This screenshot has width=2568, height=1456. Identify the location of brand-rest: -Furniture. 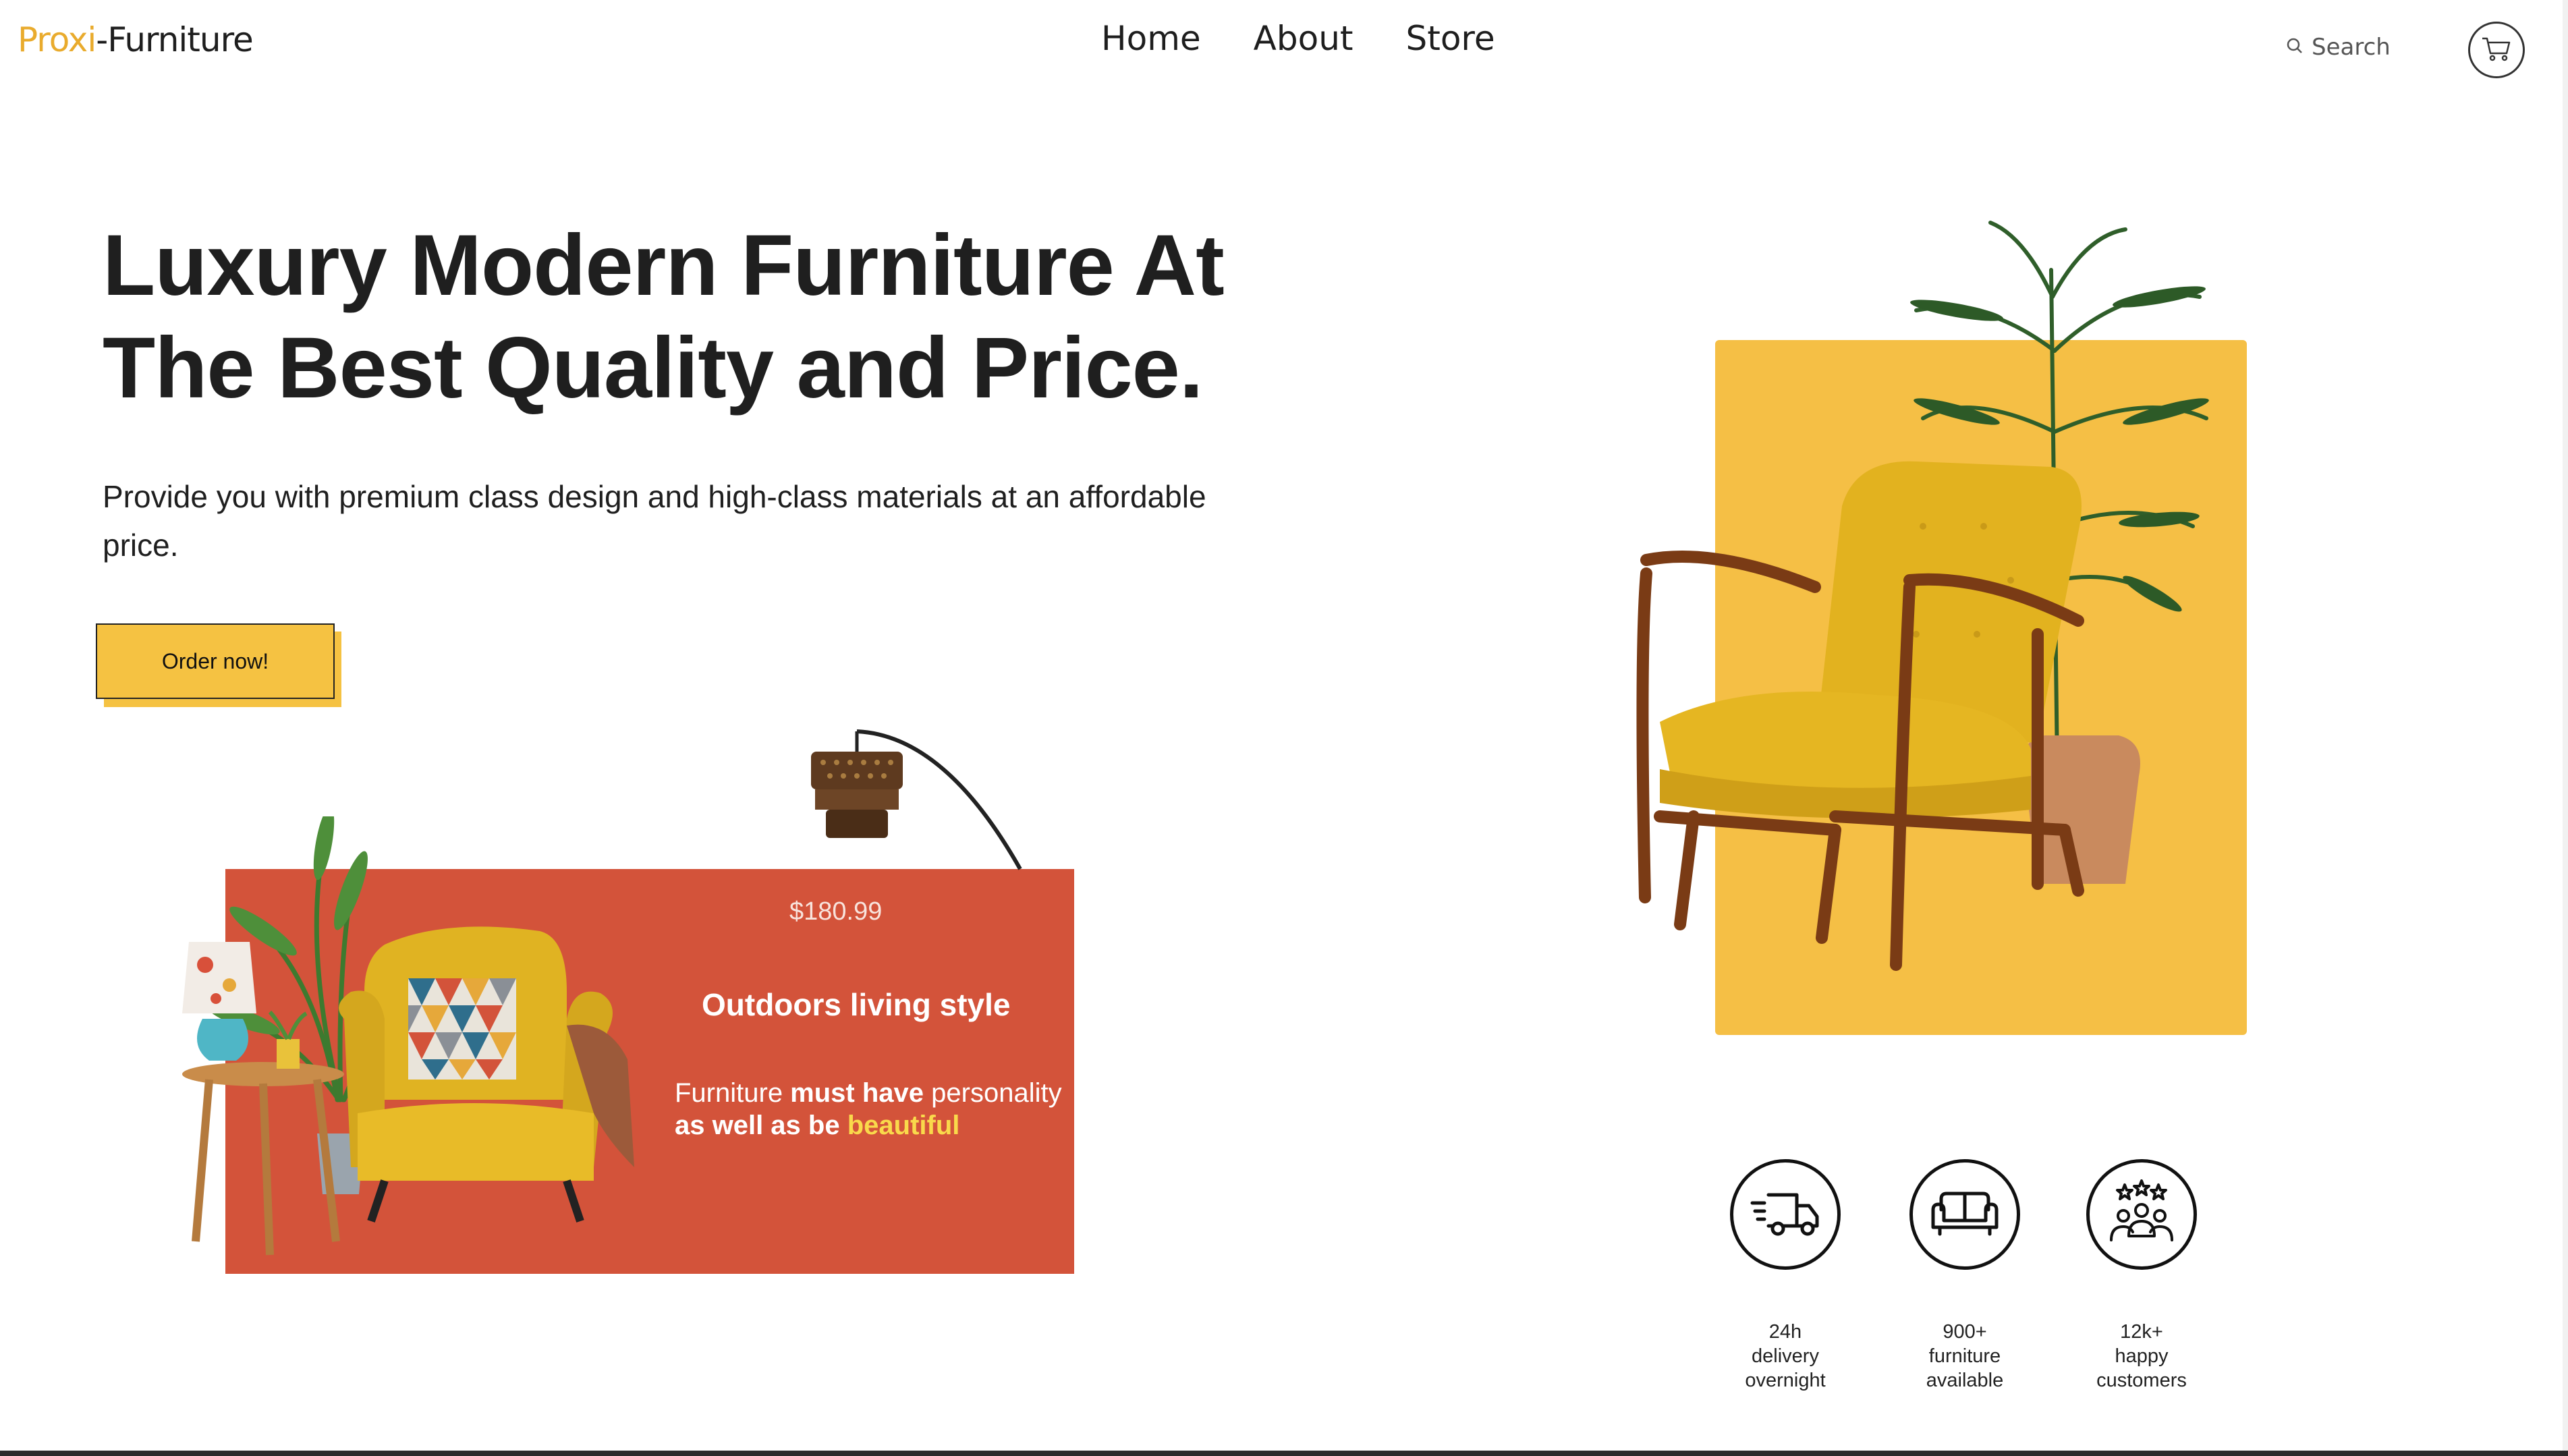
(175, 39).